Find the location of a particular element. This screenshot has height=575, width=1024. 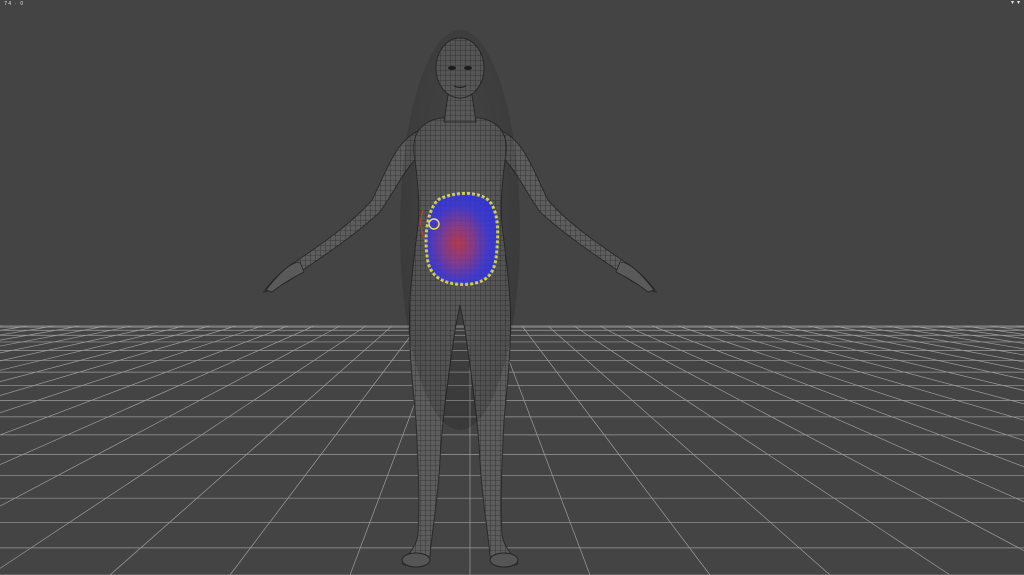

viewport-stats: 74 · 0 is located at coordinates (14, 4).